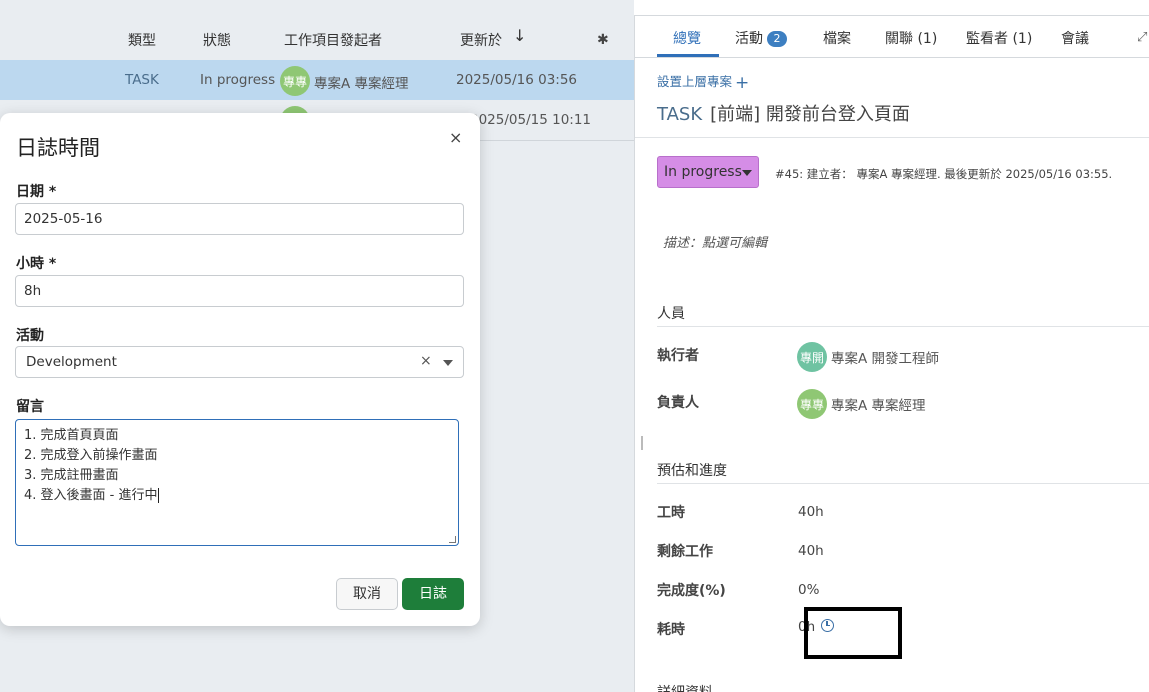  What do you see at coordinates (680, 114) in the screenshot?
I see `task-type: TASK` at bounding box center [680, 114].